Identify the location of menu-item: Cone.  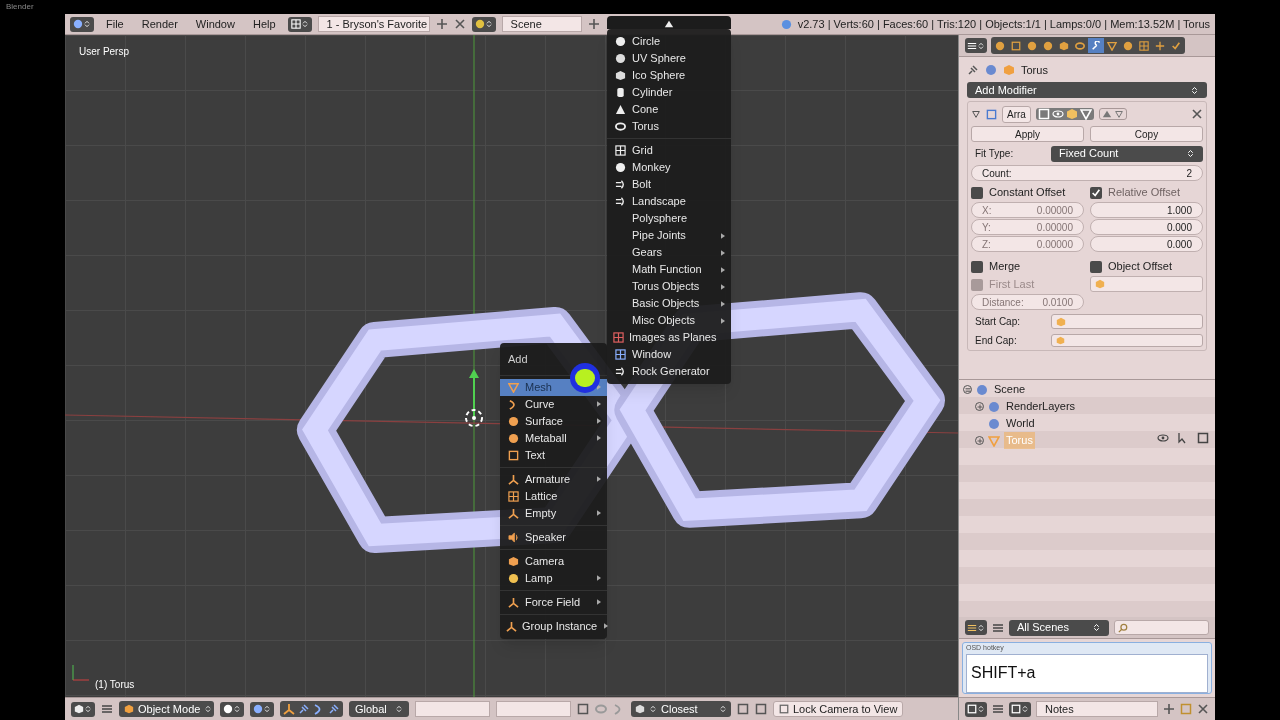
(669, 109).